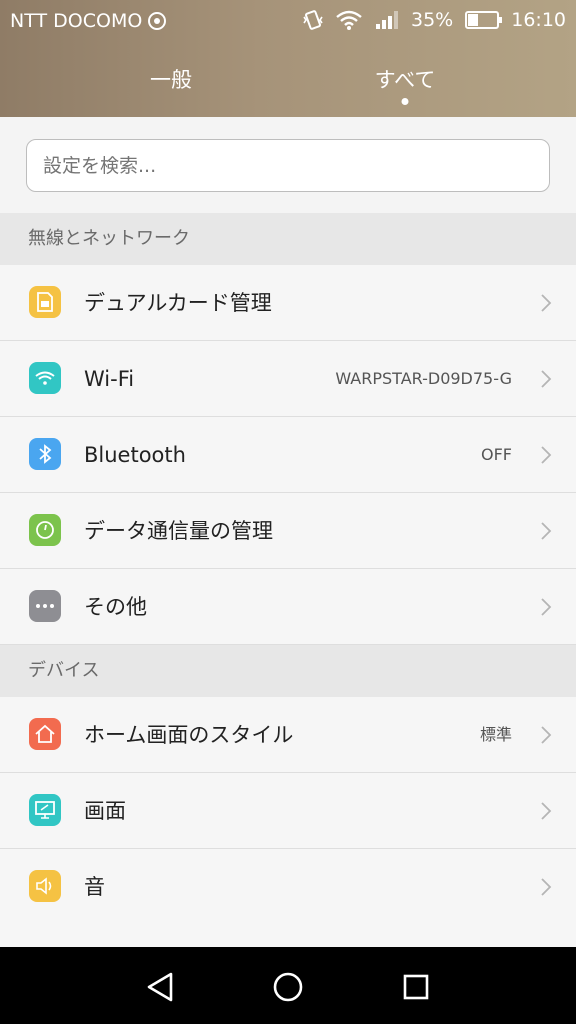 This screenshot has height=1024, width=576. What do you see at coordinates (288, 21) in the screenshot?
I see `status-bar: NTT DOCOMO 35% 16:10` at bounding box center [288, 21].